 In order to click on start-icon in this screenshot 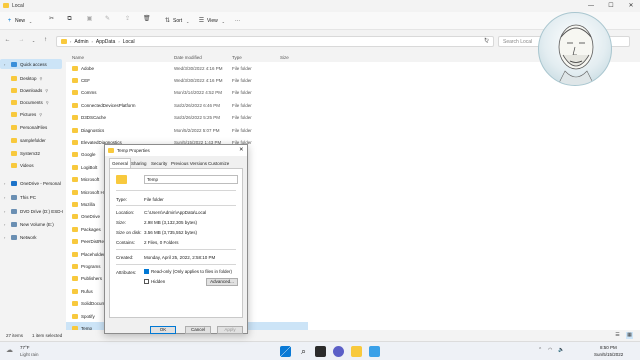, I will do `click(285, 351)`.